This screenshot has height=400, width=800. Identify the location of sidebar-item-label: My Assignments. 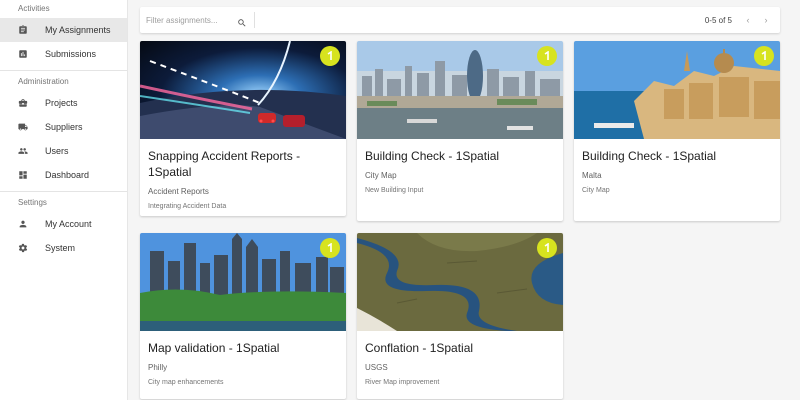
(78, 30).